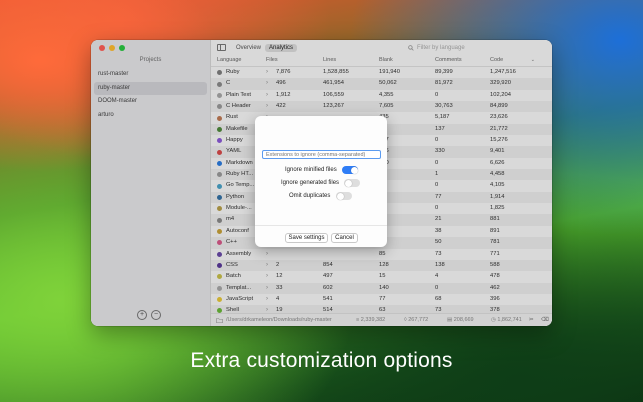 The image size is (643, 402). Describe the element at coordinates (321, 360) in the screenshot. I see `promo-caption: Extra customization options` at that location.